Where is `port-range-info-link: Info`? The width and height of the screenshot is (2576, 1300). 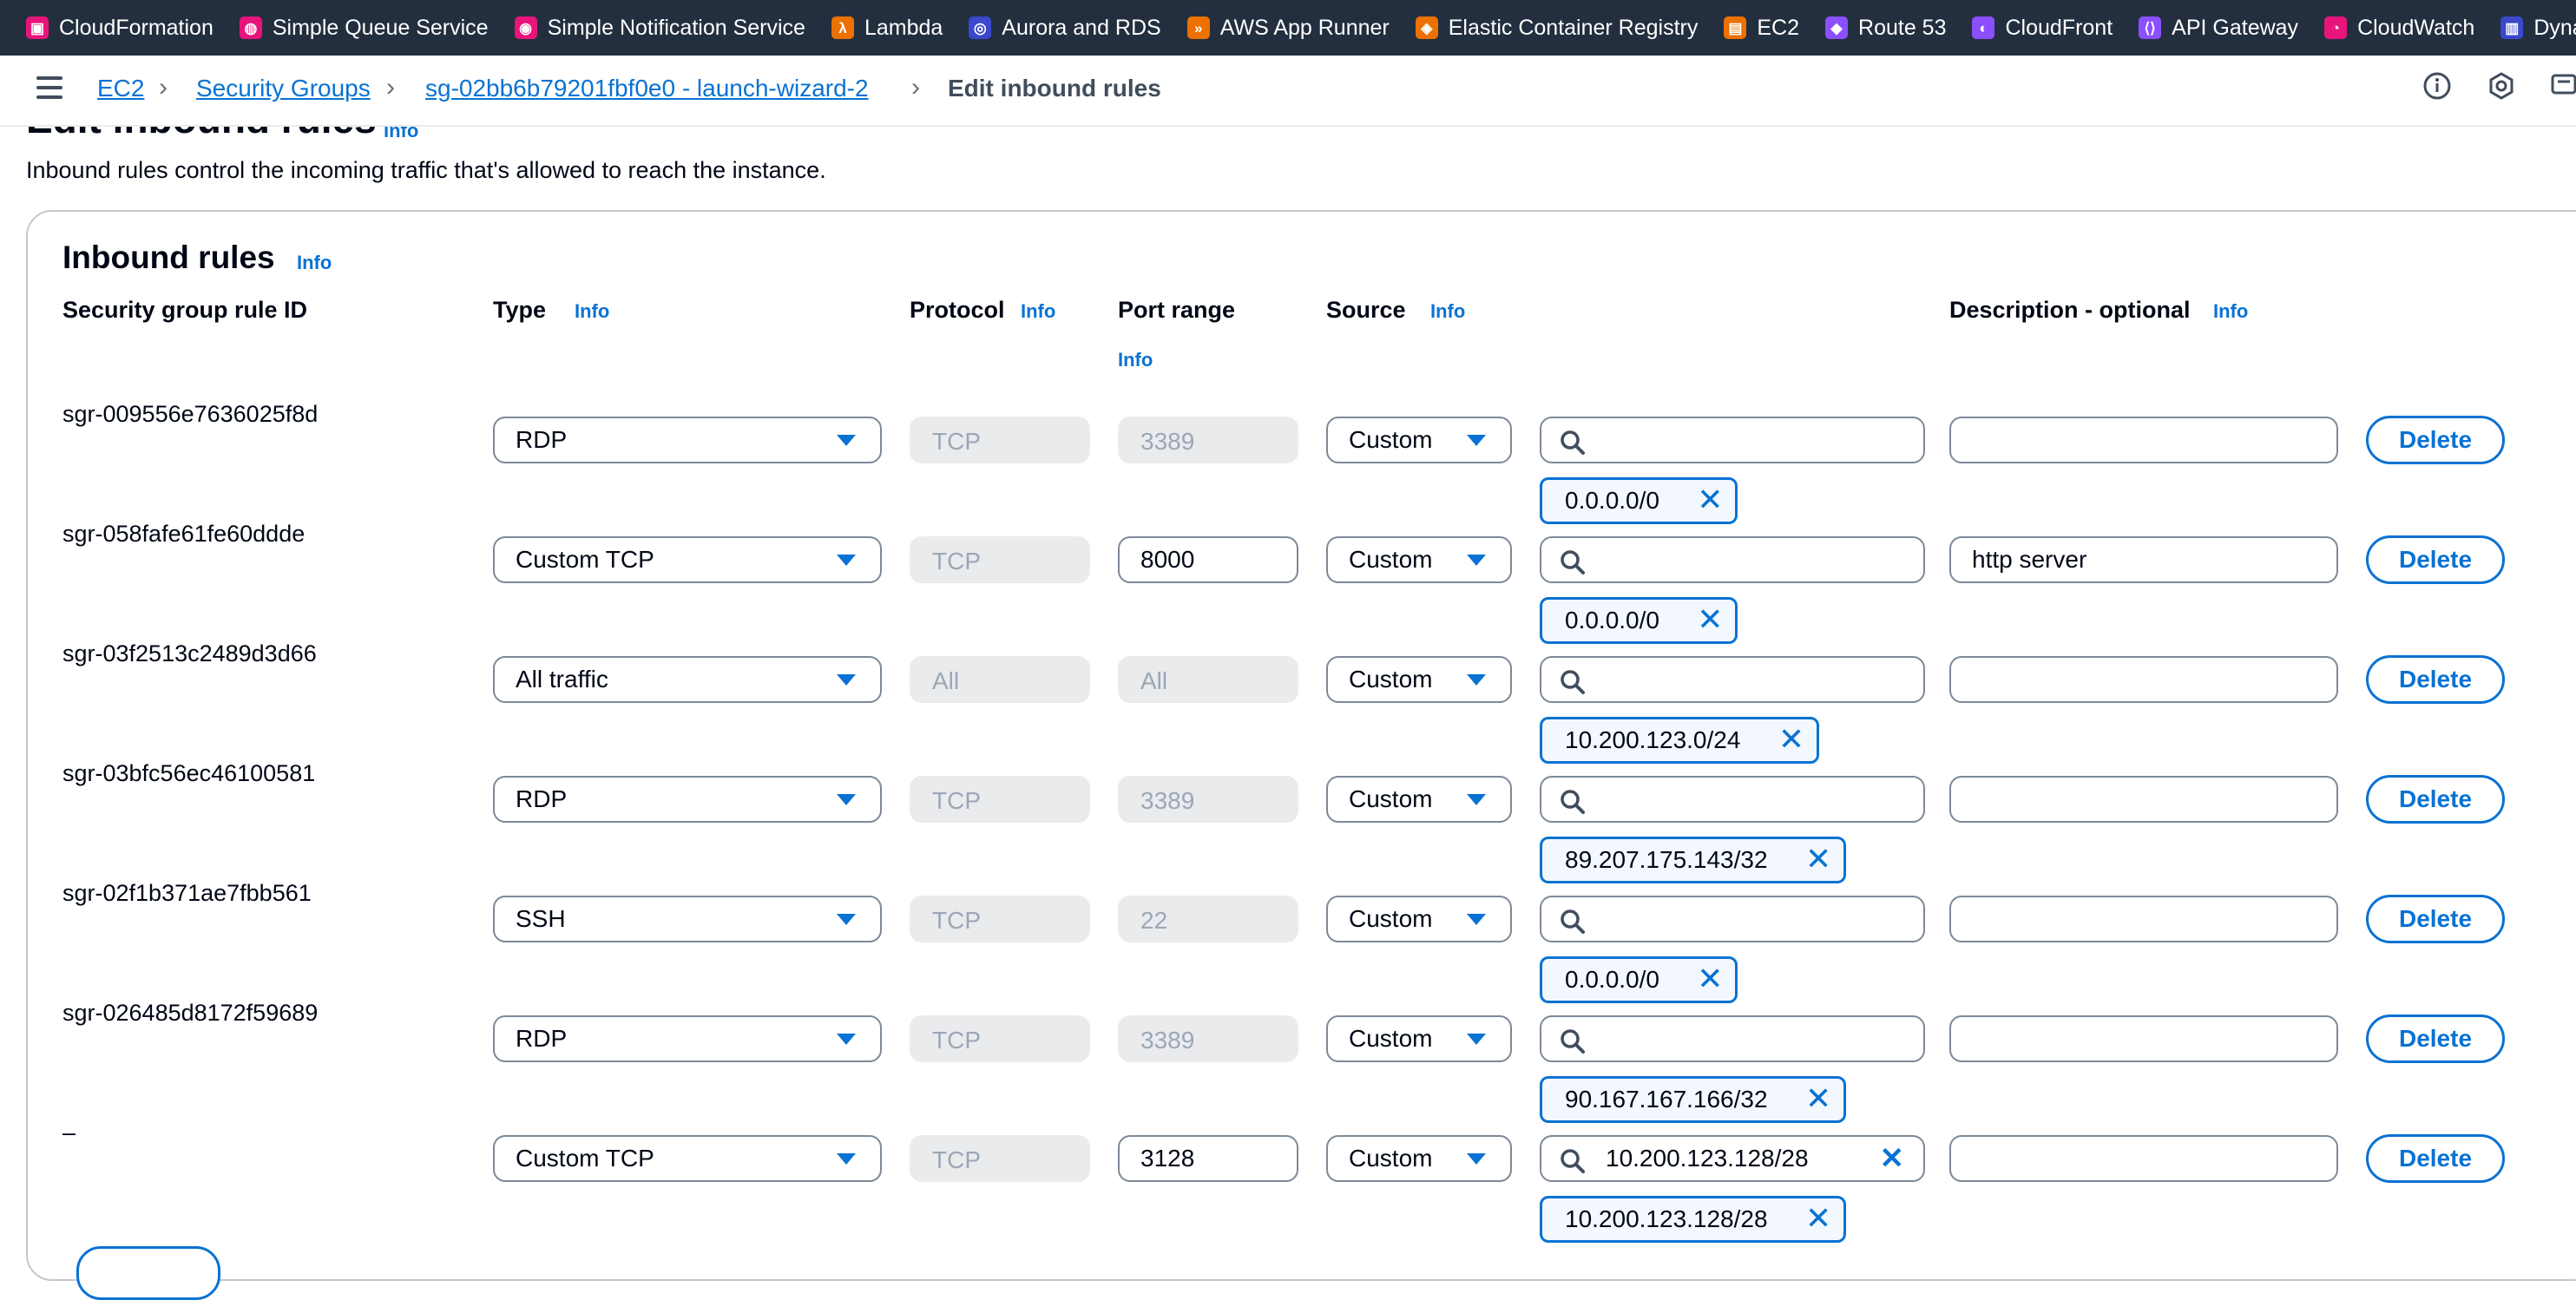
port-range-info-link: Info is located at coordinates (1135, 360).